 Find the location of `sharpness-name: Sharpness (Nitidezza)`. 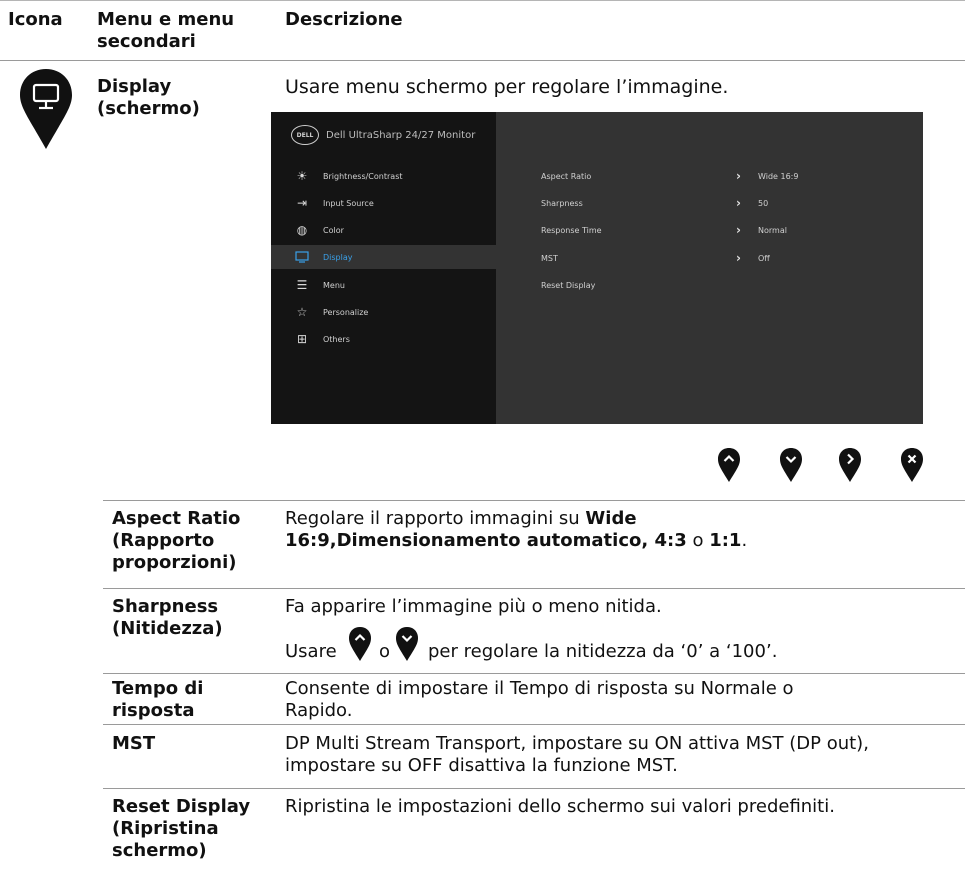

sharpness-name: Sharpness (Nitidezza) is located at coordinates (167, 617).